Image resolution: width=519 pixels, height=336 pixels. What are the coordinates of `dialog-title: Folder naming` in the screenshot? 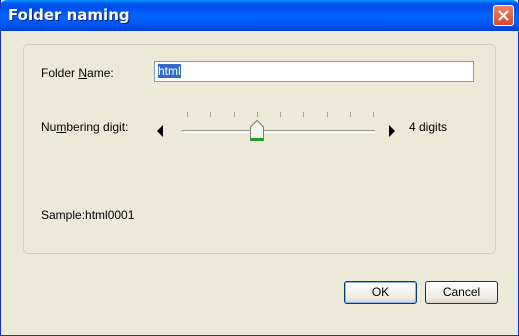 It's located at (69, 15).